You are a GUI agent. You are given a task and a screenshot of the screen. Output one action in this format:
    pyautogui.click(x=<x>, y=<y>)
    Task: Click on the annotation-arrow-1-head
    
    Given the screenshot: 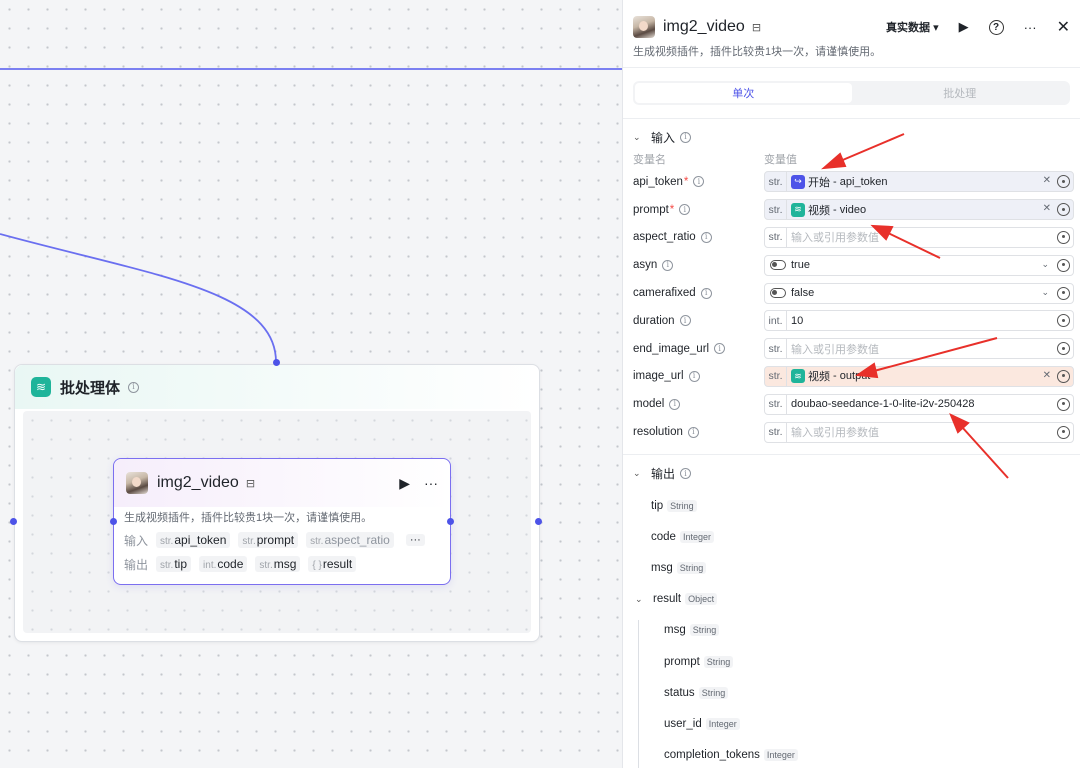 What is the action you would take?
    pyautogui.click(x=834, y=161)
    